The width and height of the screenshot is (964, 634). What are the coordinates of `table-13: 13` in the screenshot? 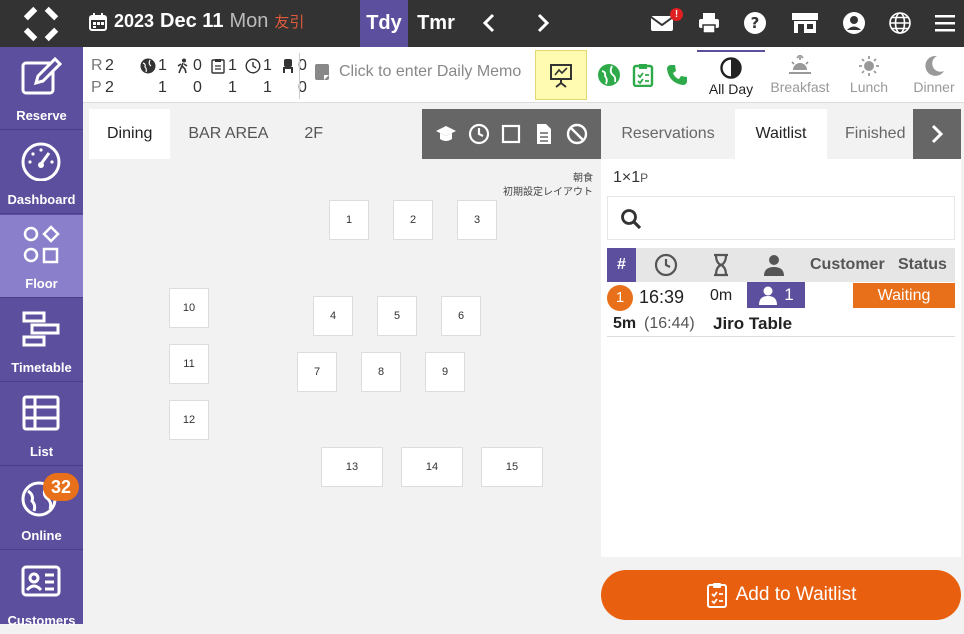 It's located at (352, 467).